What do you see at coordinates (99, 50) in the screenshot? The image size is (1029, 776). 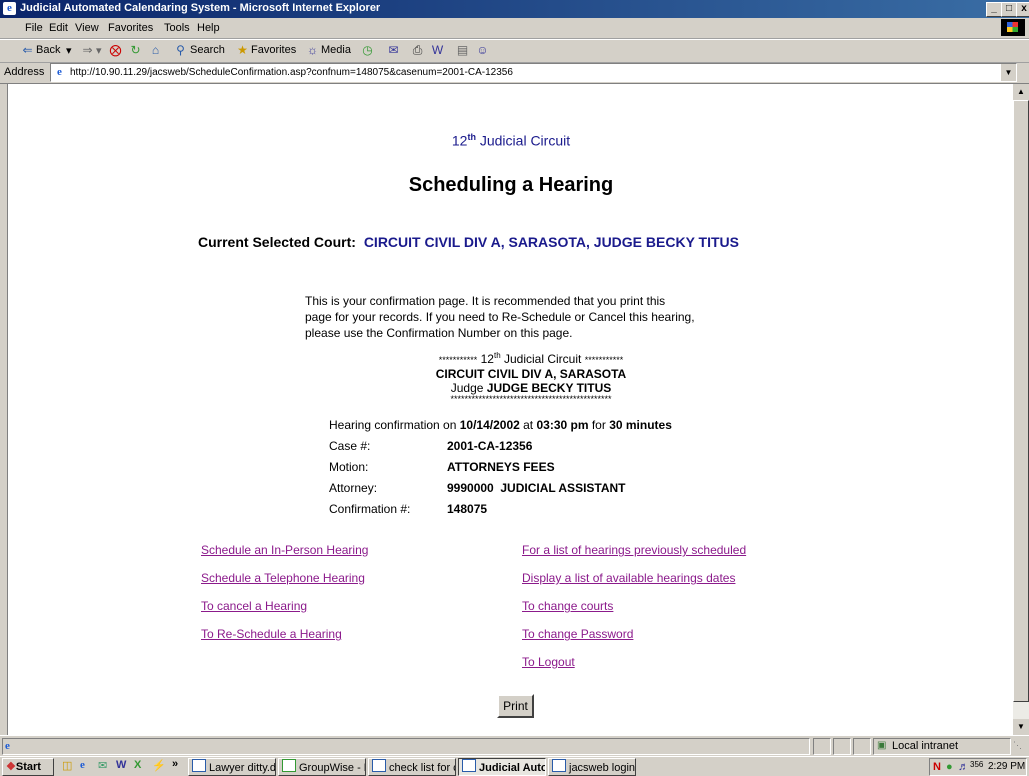 I see `forward-dropdown-icon: ▾` at bounding box center [99, 50].